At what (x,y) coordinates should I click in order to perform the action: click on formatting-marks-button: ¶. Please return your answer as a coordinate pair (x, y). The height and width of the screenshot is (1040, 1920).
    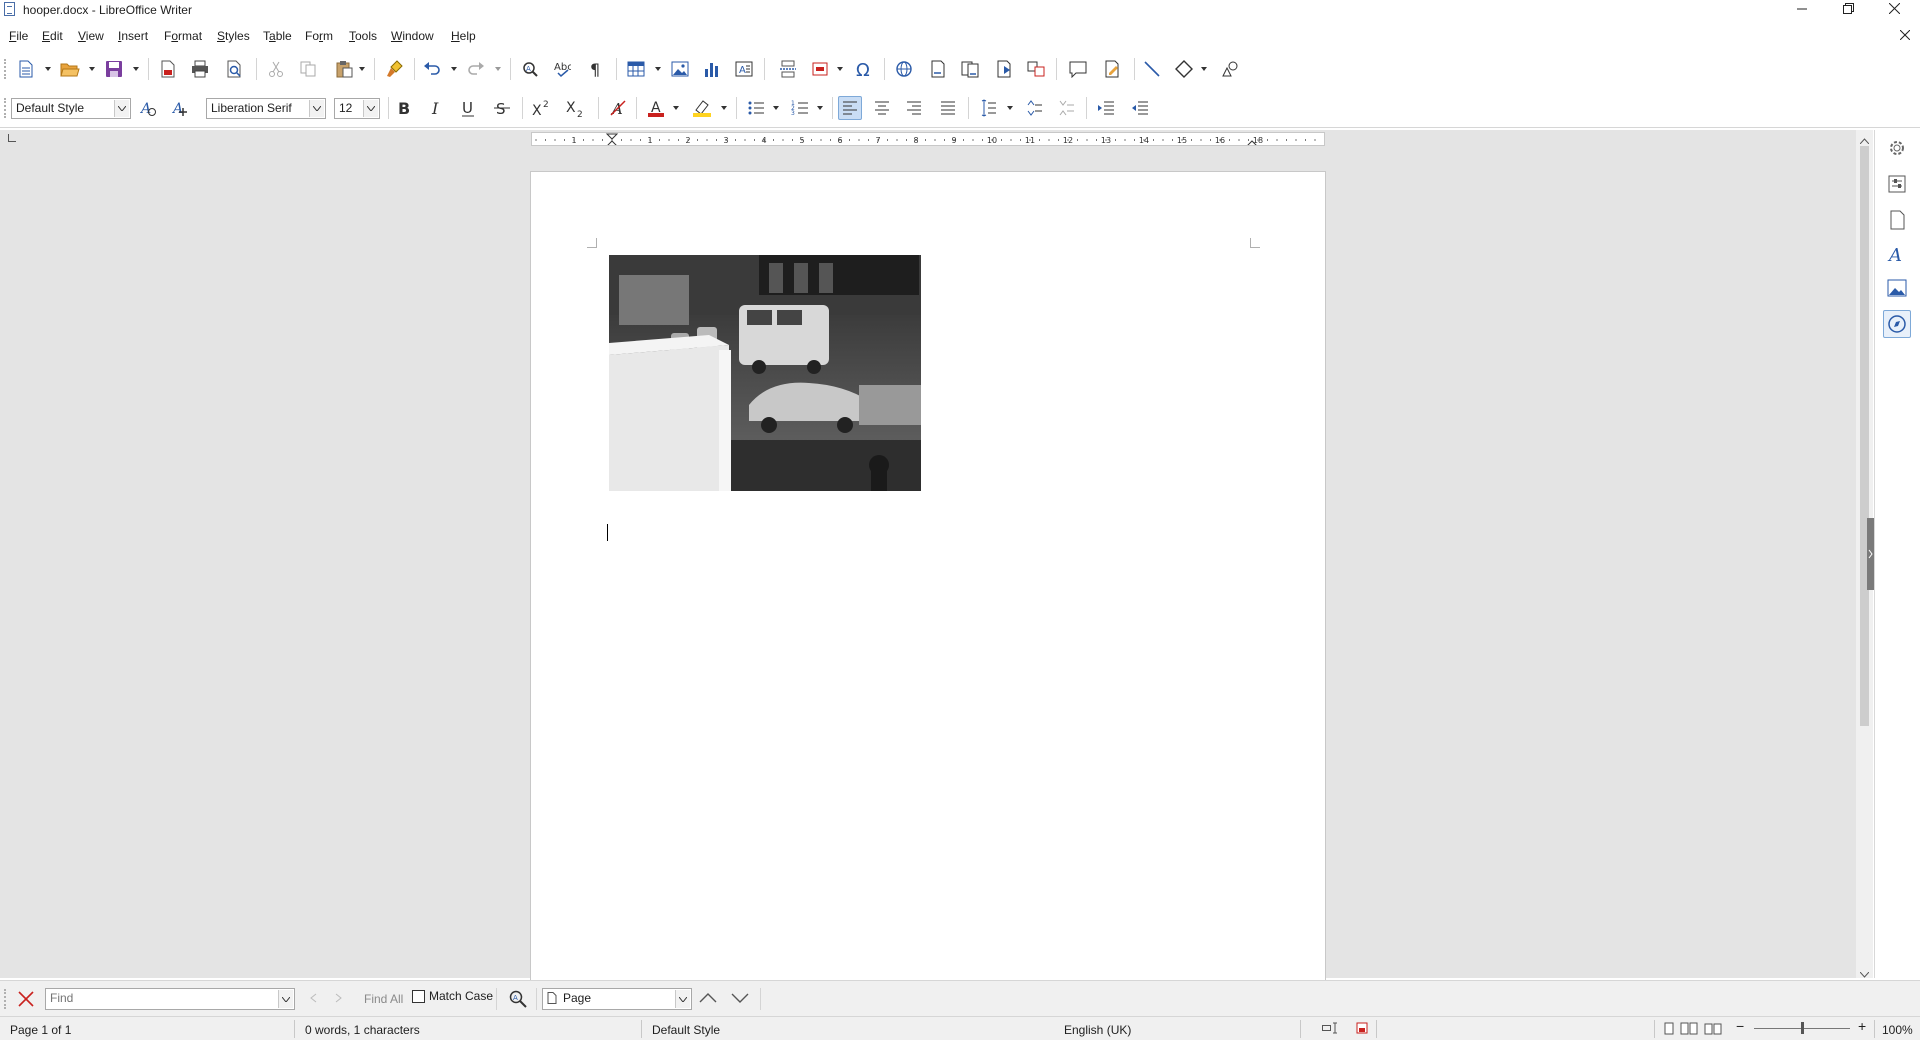
    Looking at the image, I should click on (596, 69).